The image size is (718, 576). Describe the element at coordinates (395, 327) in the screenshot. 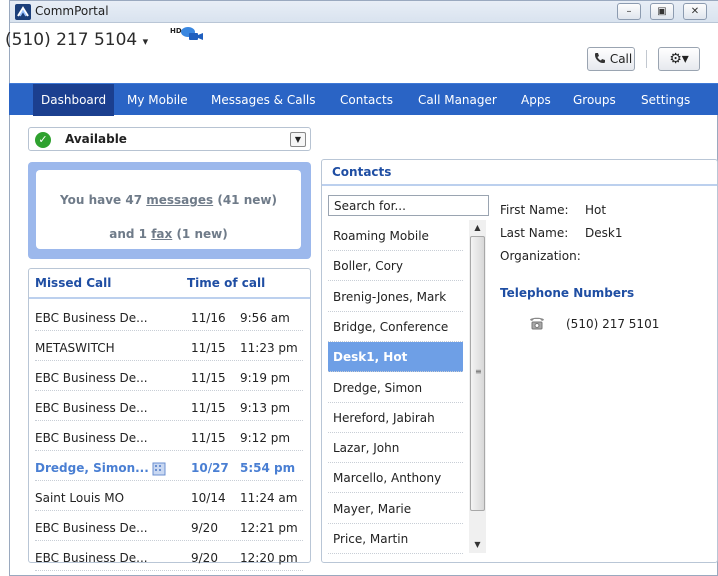

I see `contact-list-item: Bridge, Conference` at that location.